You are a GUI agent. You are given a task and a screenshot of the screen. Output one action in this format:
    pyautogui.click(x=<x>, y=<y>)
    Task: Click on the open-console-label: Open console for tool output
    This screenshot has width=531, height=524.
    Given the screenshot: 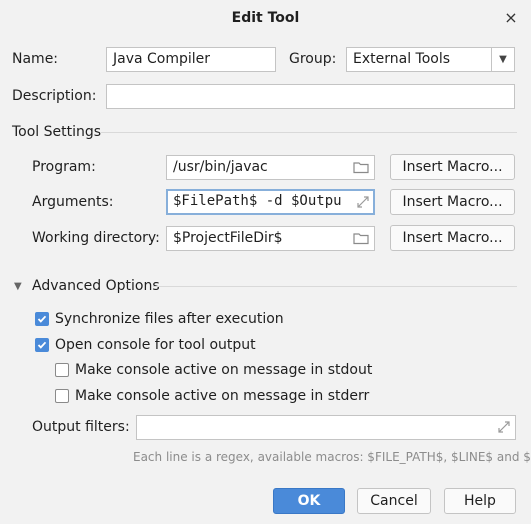 What is the action you would take?
    pyautogui.click(x=155, y=345)
    